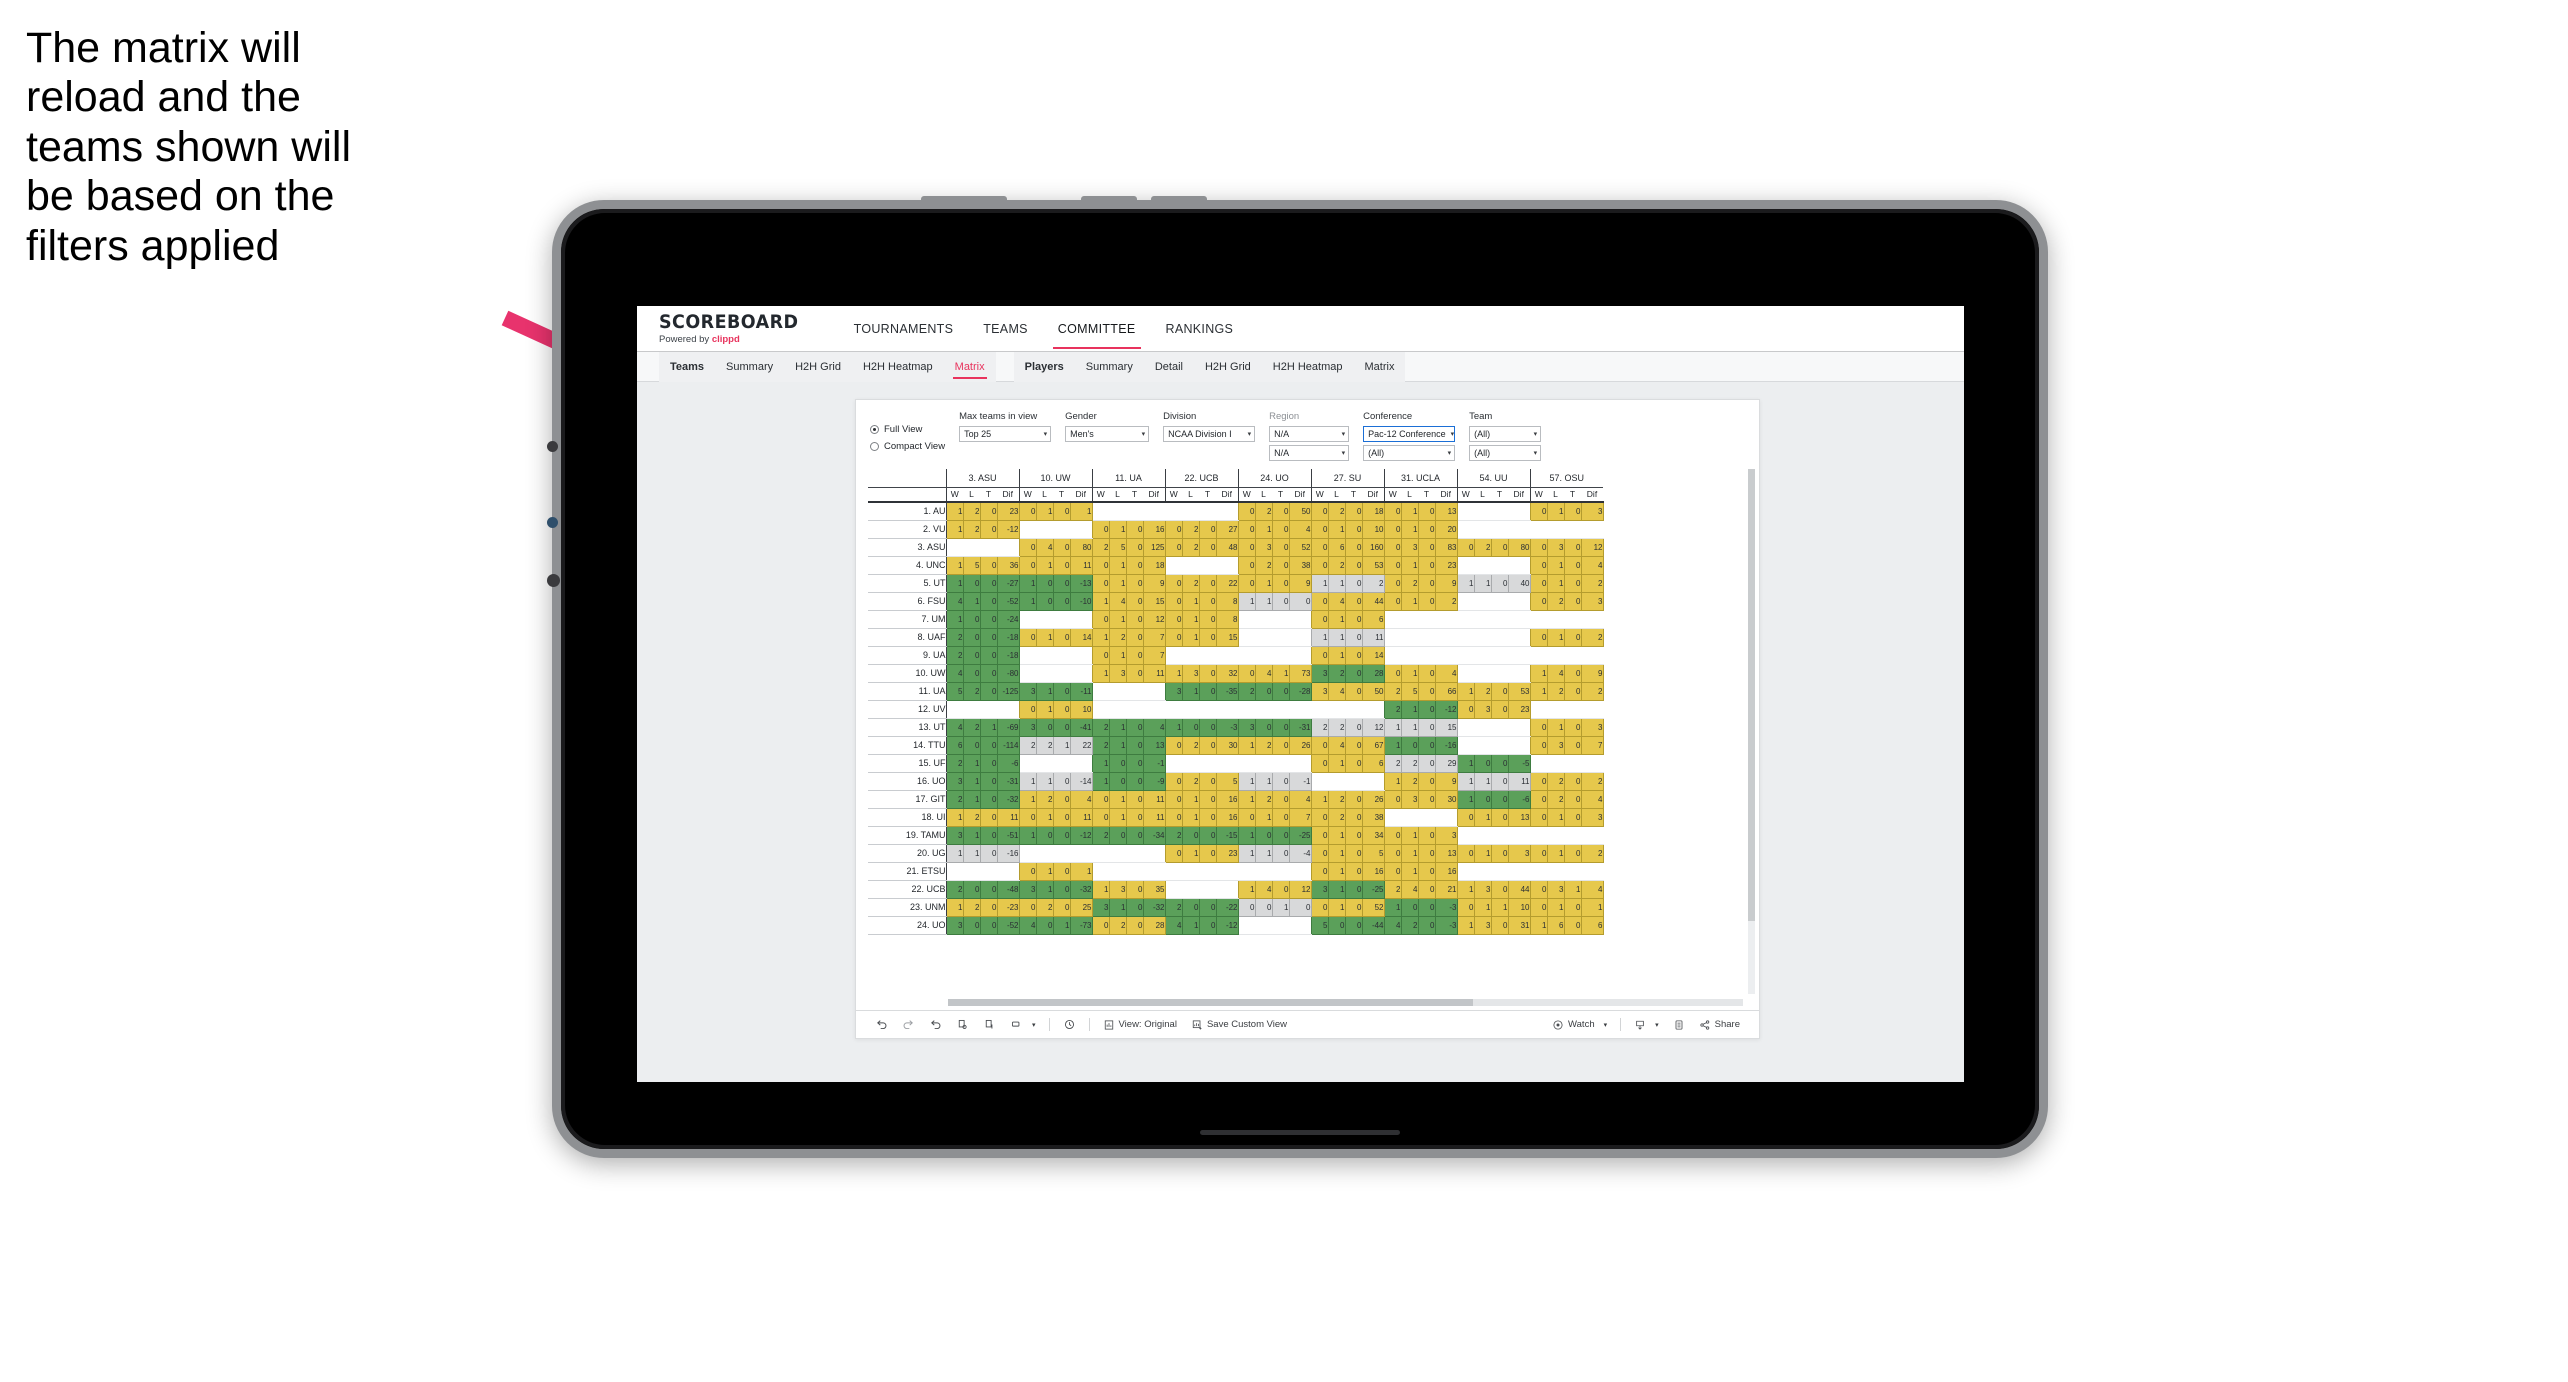  What do you see at coordinates (1592, 673) in the screenshot?
I see `matrix-cell: 9` at bounding box center [1592, 673].